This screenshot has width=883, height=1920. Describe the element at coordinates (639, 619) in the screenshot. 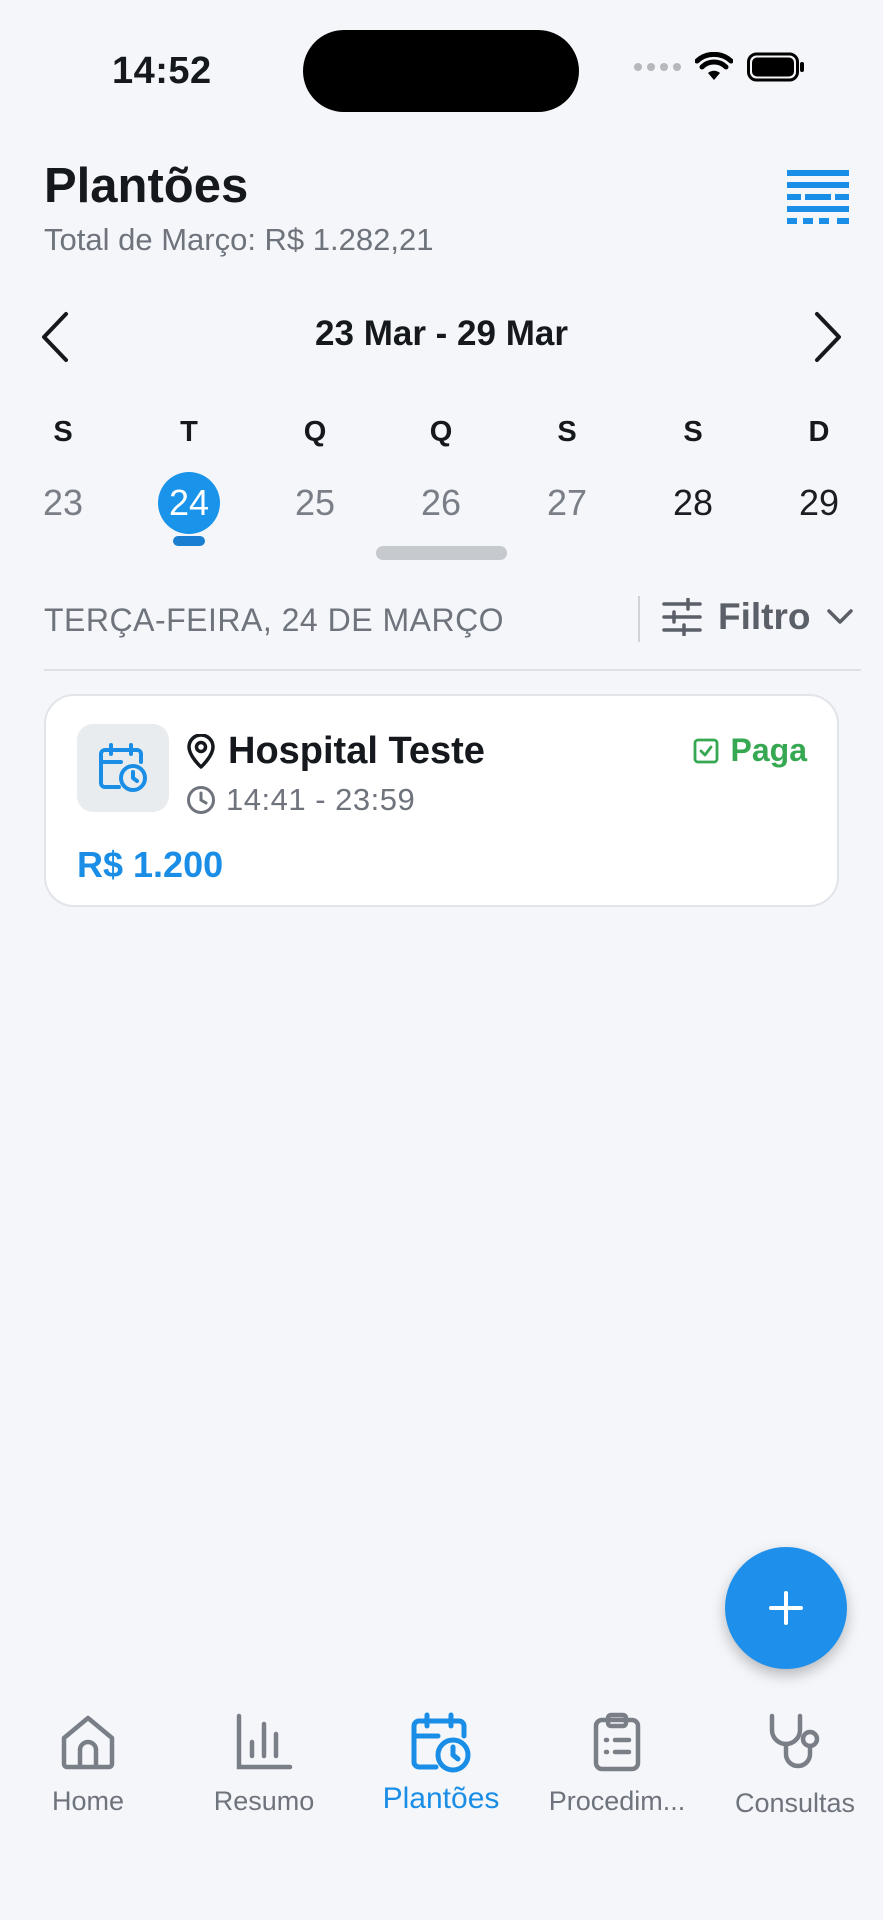

I see `divider` at that location.